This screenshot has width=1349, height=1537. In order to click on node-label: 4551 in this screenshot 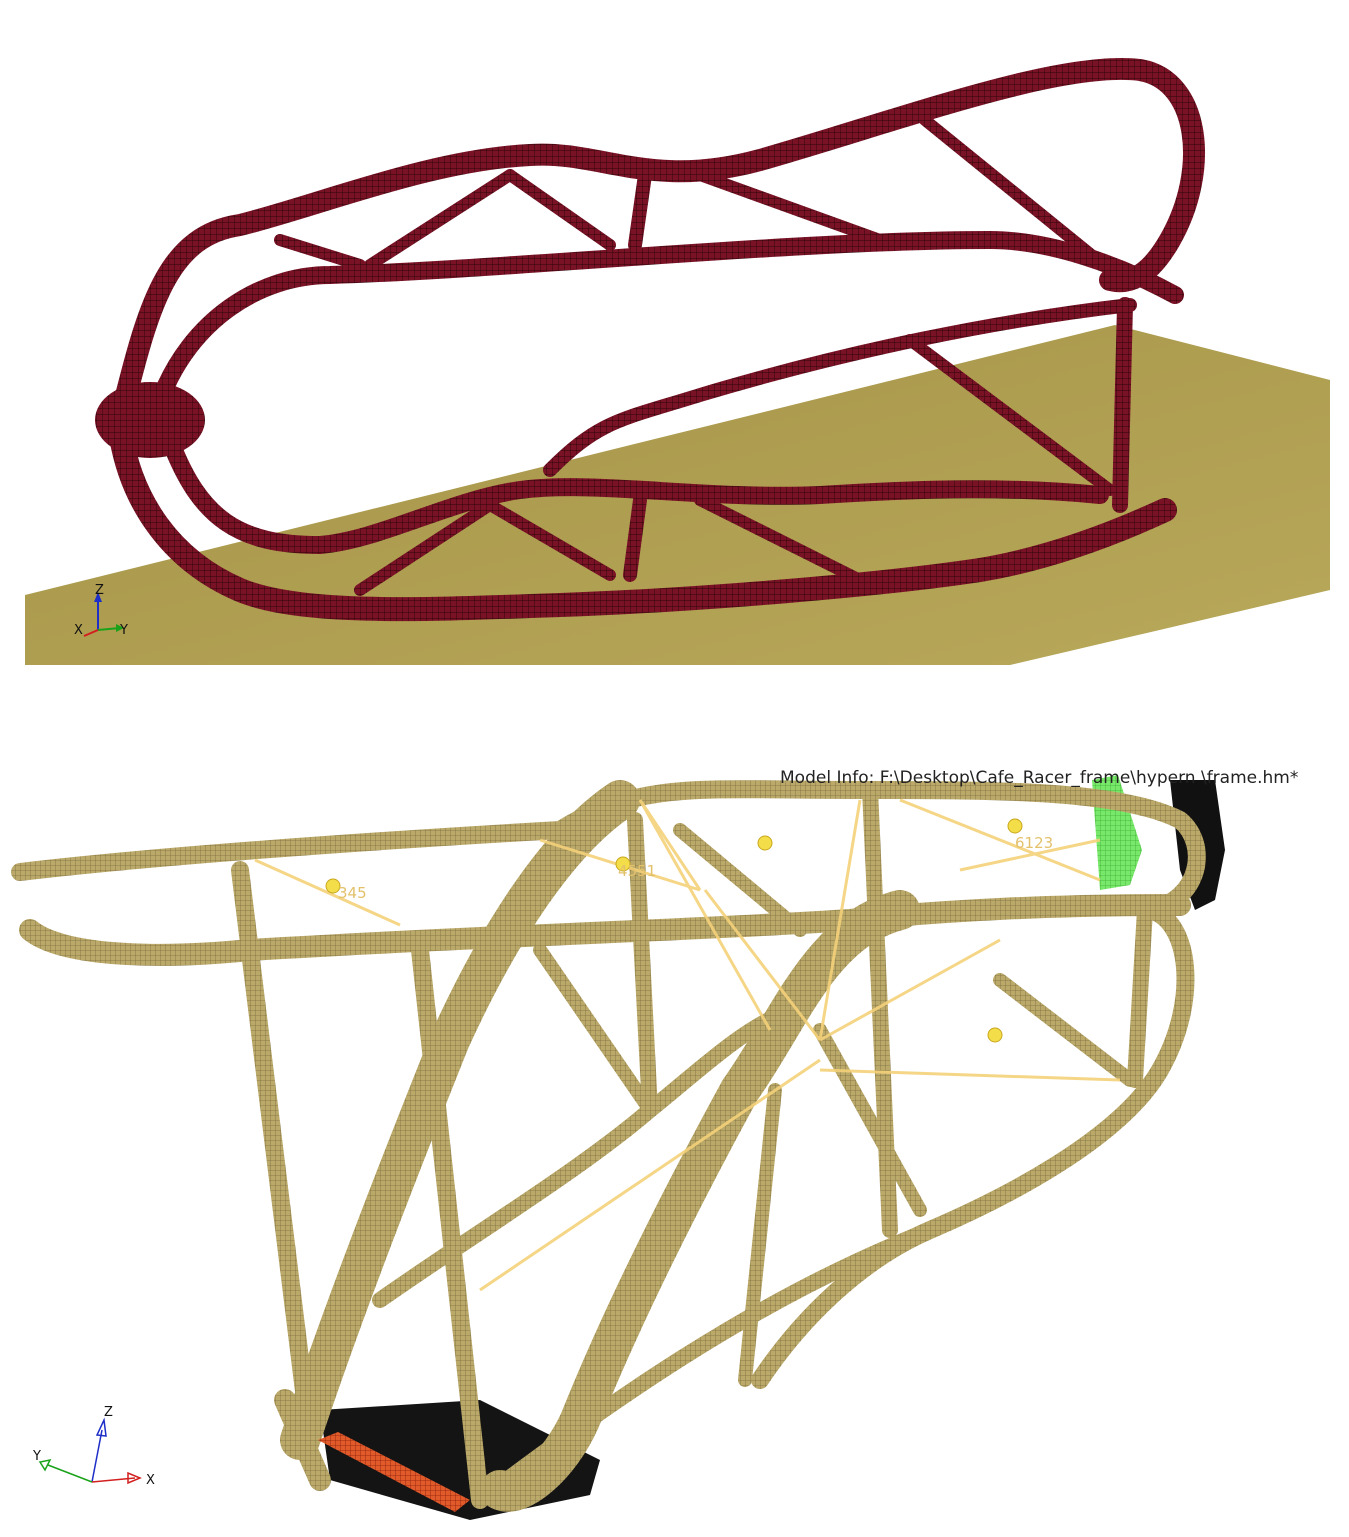, I will do `click(637, 871)`.